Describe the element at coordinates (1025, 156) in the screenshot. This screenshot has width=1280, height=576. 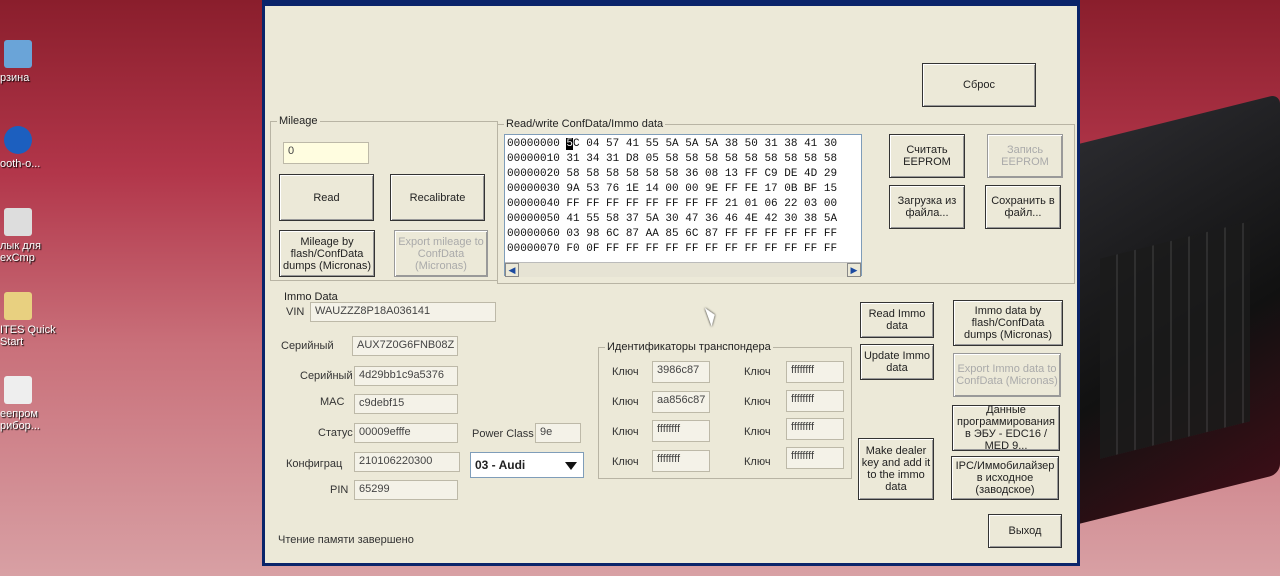
I see `write-eeprom-button: Запись EEPROM` at that location.